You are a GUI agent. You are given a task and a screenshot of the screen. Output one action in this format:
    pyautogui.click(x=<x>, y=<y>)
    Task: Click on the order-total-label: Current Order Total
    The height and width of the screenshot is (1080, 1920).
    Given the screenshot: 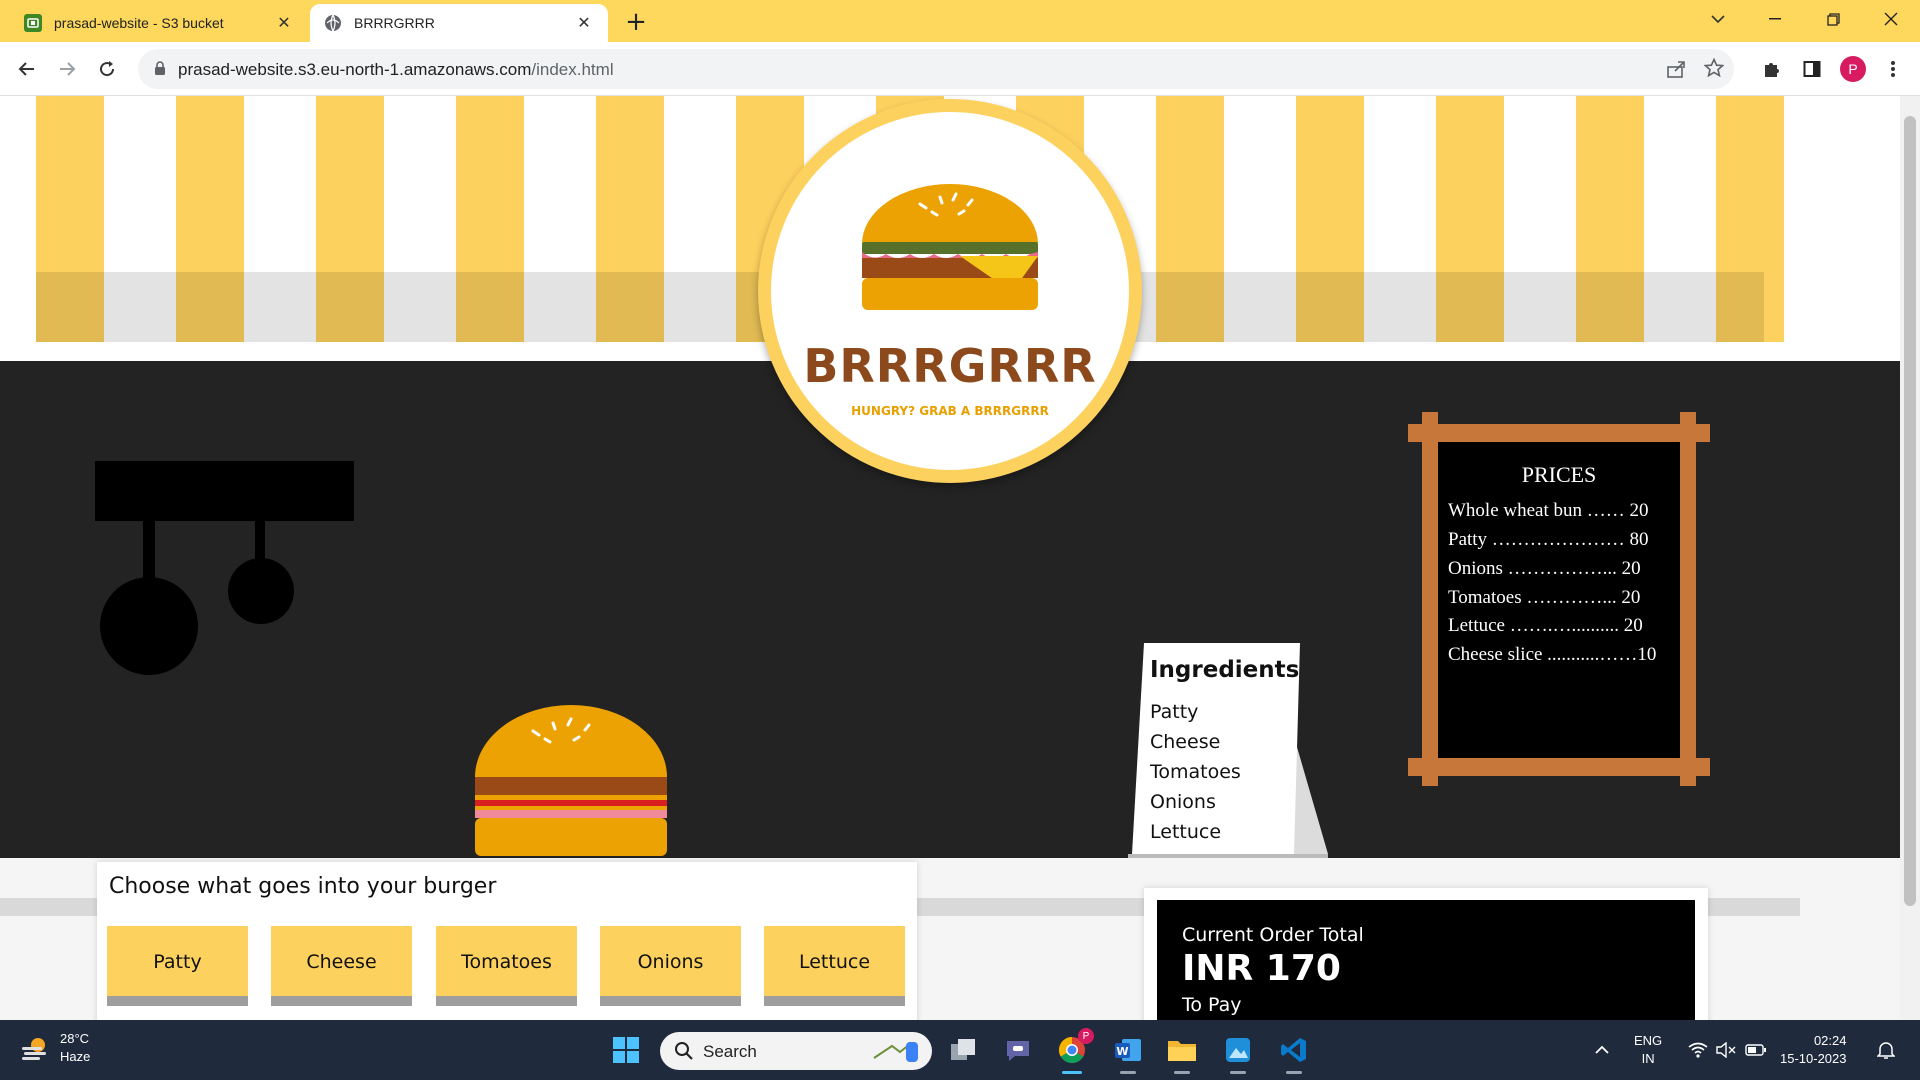 What is the action you would take?
    pyautogui.click(x=1273, y=935)
    